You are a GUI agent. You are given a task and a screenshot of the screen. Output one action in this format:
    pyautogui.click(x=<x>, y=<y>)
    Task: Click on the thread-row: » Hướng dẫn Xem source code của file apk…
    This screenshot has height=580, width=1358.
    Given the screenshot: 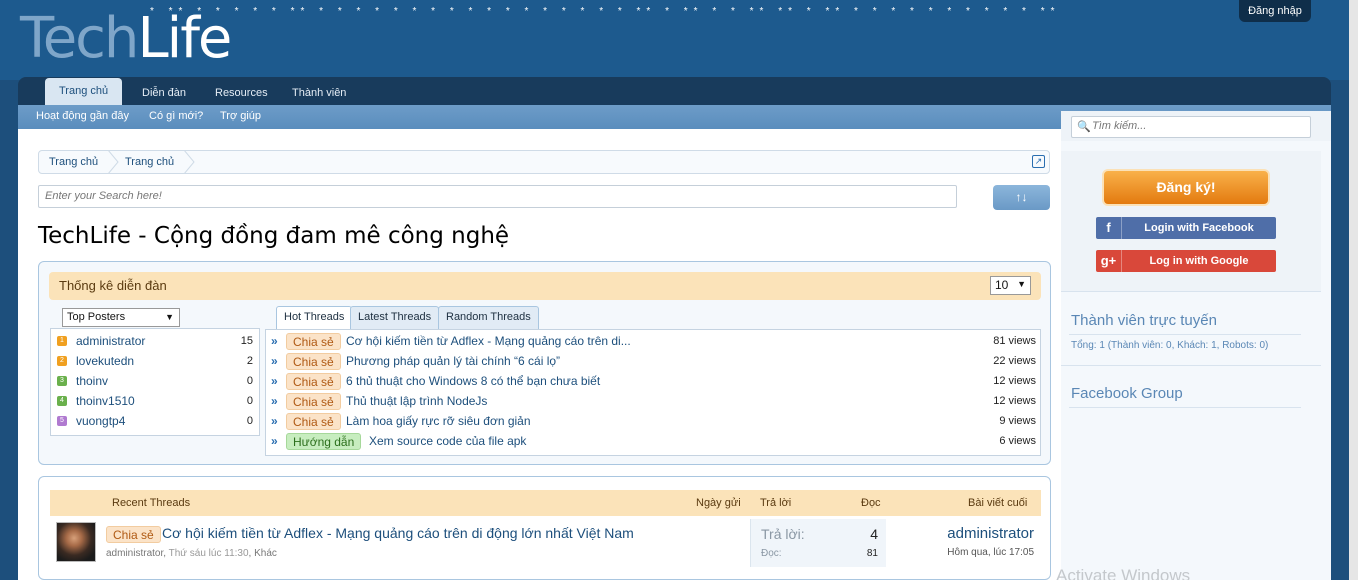 What is the action you would take?
    pyautogui.click(x=653, y=441)
    